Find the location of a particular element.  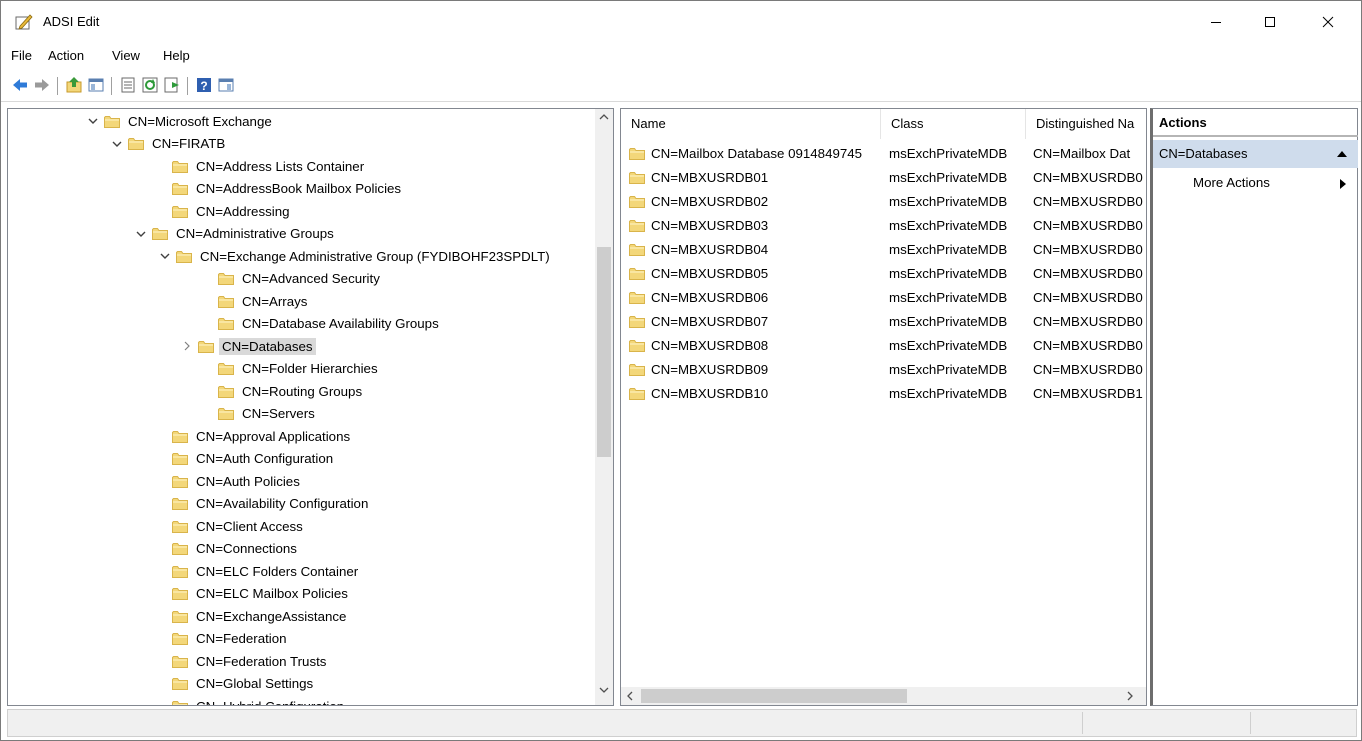

horizontal-scrollbar is located at coordinates (883, 696).